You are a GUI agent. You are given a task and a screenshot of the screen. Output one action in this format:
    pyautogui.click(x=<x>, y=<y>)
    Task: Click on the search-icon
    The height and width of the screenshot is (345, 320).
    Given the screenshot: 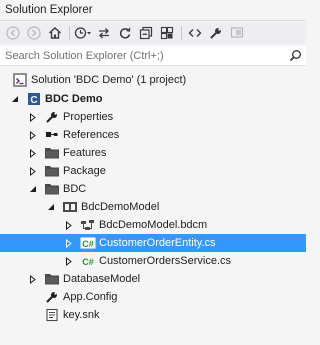 What is the action you would take?
    pyautogui.click(x=295, y=55)
    